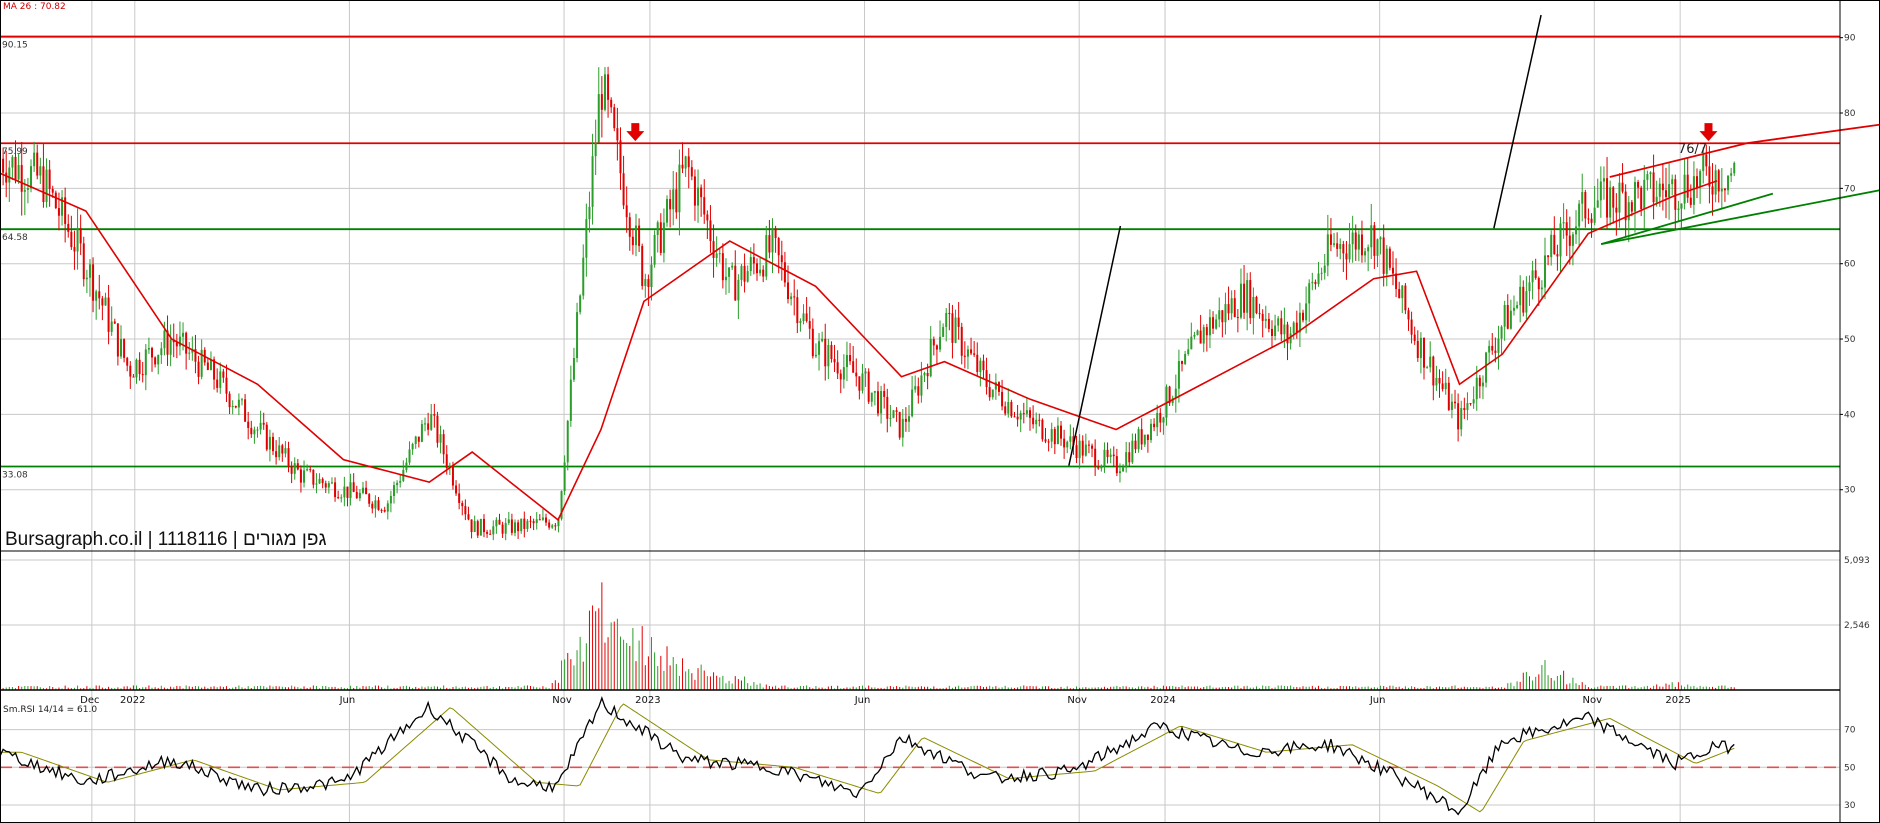 This screenshot has height=823, width=1880. What do you see at coordinates (132, 700) in the screenshot?
I see `month-tick-label: 2022` at bounding box center [132, 700].